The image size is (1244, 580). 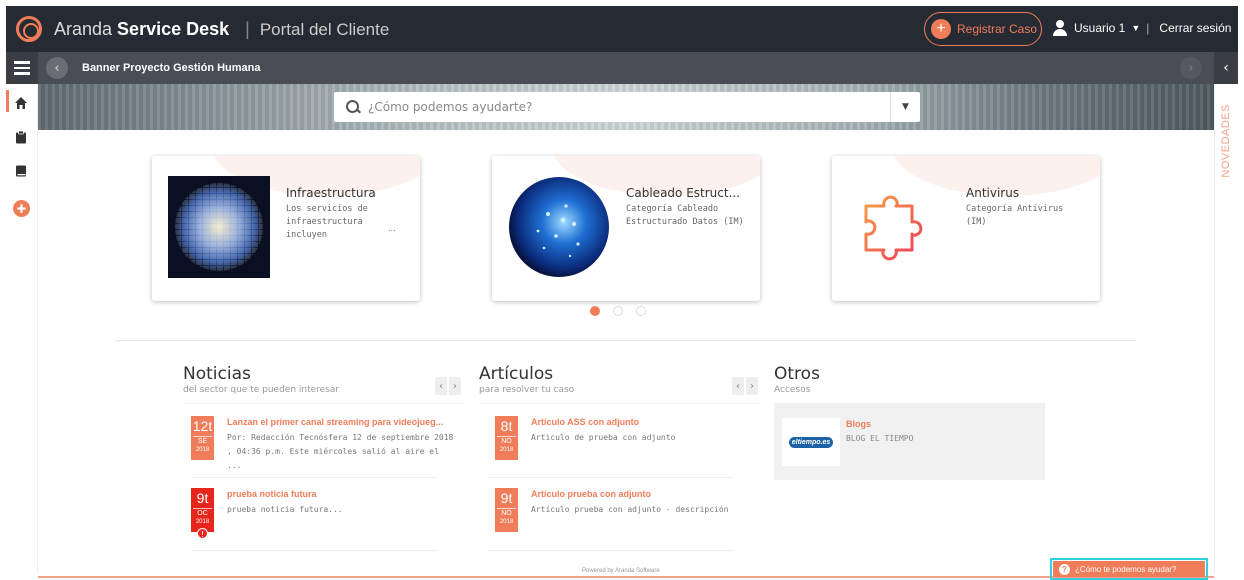 I want to click on articulos-underline, so click(x=619, y=403).